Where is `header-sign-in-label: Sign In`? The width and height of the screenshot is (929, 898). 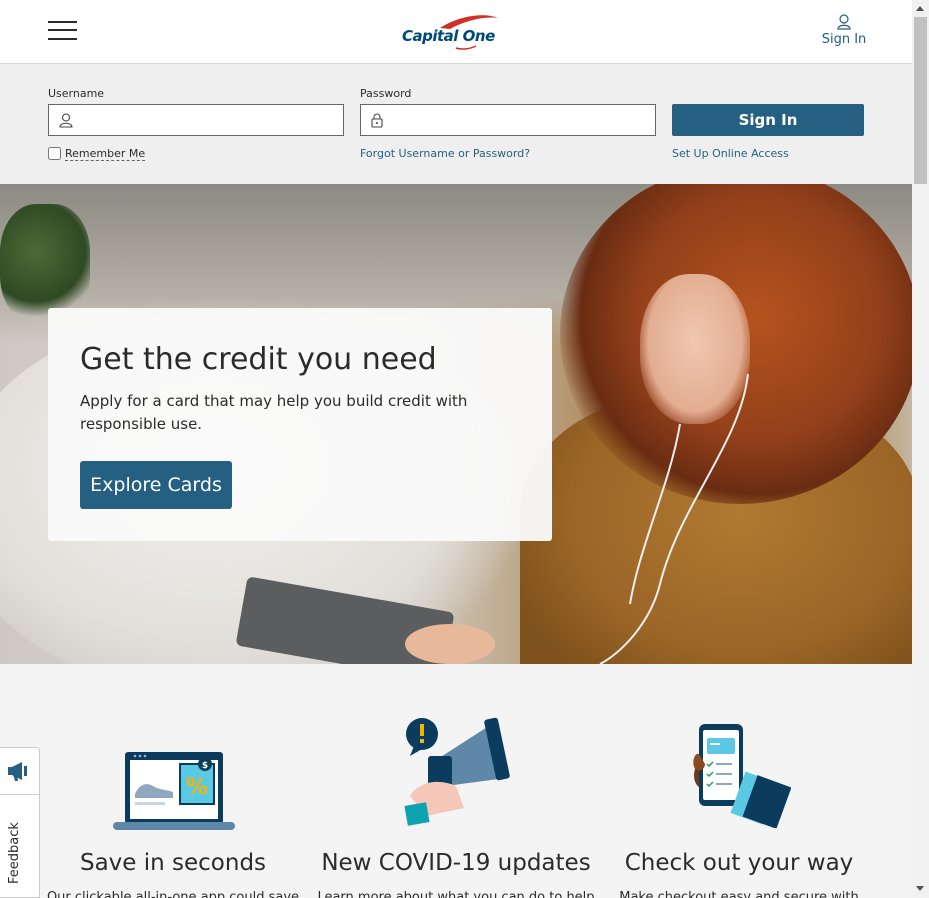
header-sign-in-label: Sign In is located at coordinates (844, 39).